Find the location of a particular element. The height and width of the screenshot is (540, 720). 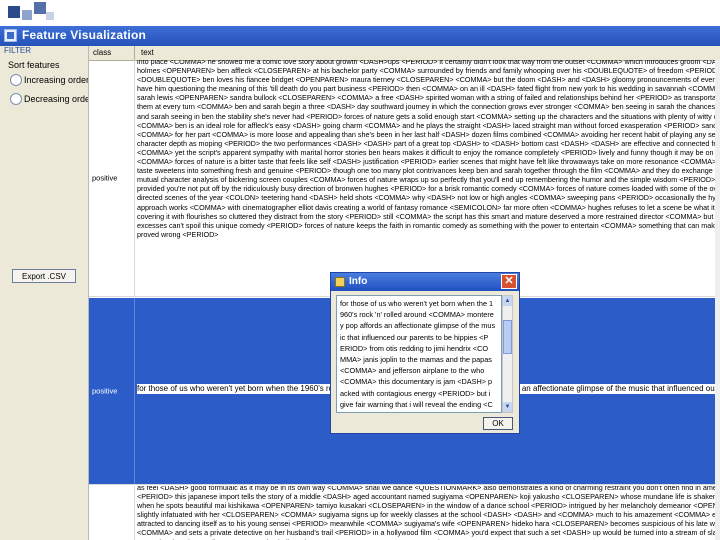

class-cell is located at coordinates (112, 513).